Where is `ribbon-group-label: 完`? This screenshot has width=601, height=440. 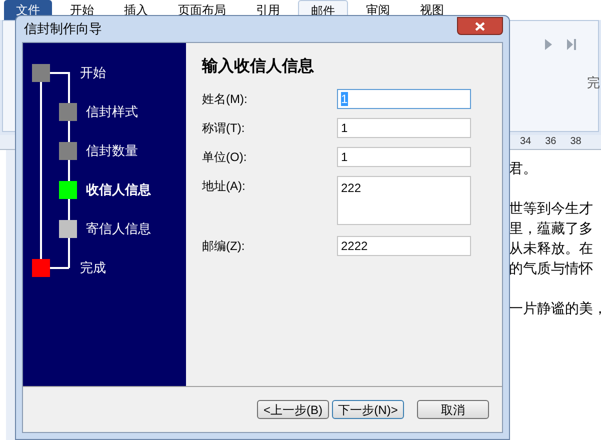
ribbon-group-label: 完 is located at coordinates (593, 83).